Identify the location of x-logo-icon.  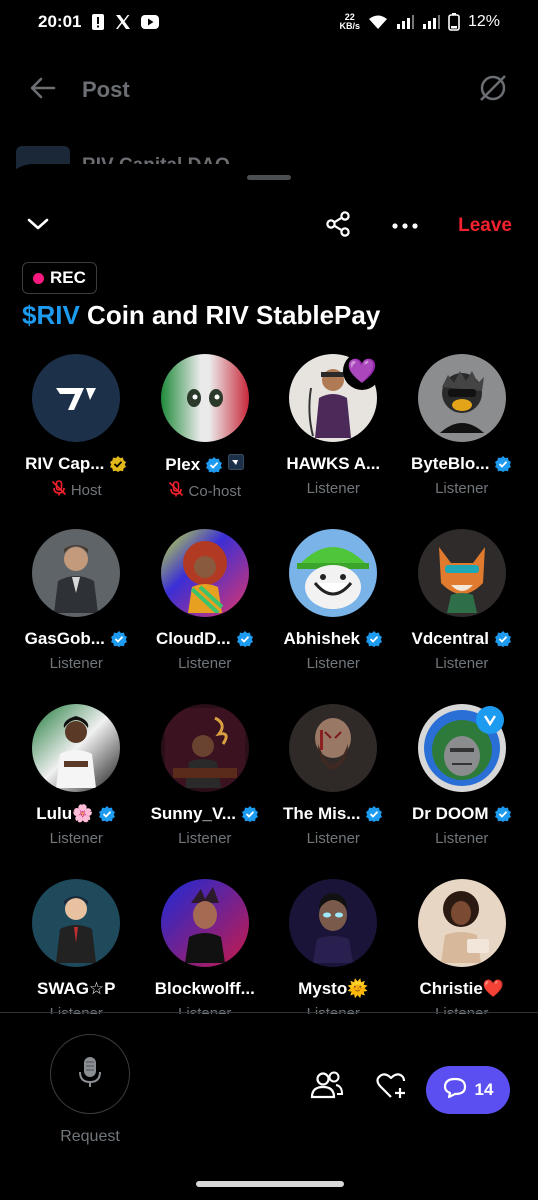
(123, 22).